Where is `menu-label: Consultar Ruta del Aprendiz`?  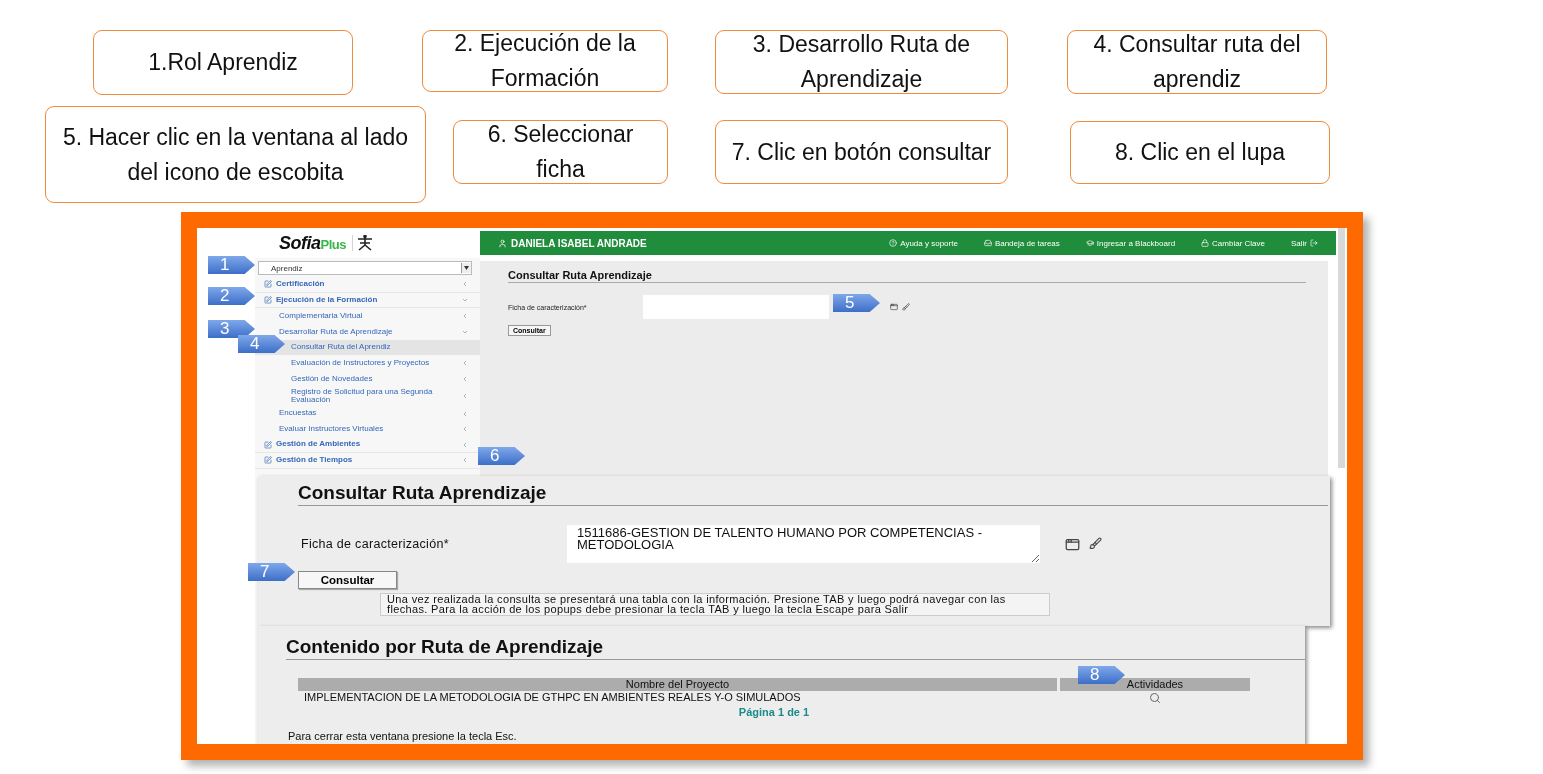
menu-label: Consultar Ruta del Aprendiz is located at coordinates (341, 347).